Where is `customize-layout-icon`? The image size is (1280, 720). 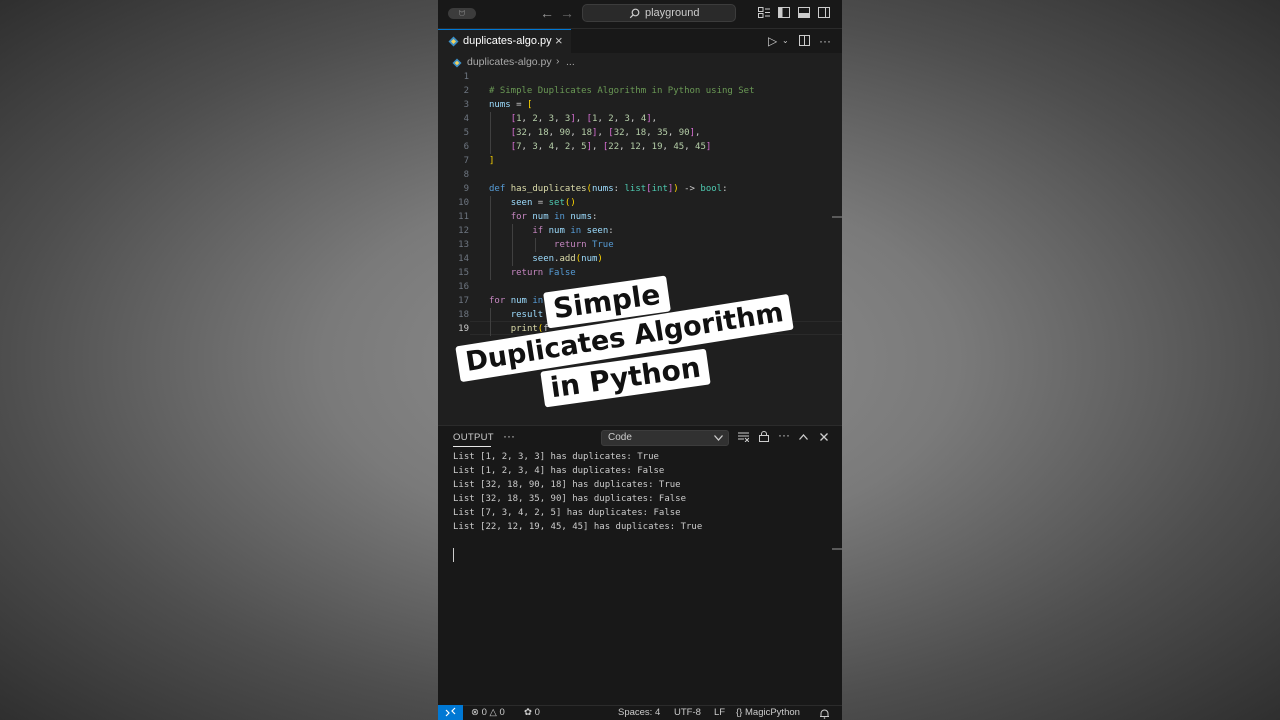 customize-layout-icon is located at coordinates (764, 12).